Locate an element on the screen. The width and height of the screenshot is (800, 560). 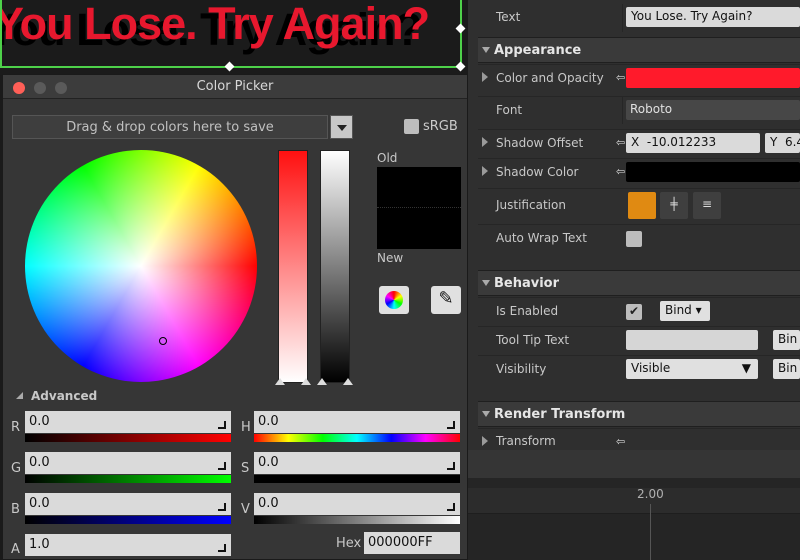
selection-outline is located at coordinates (231, 34).